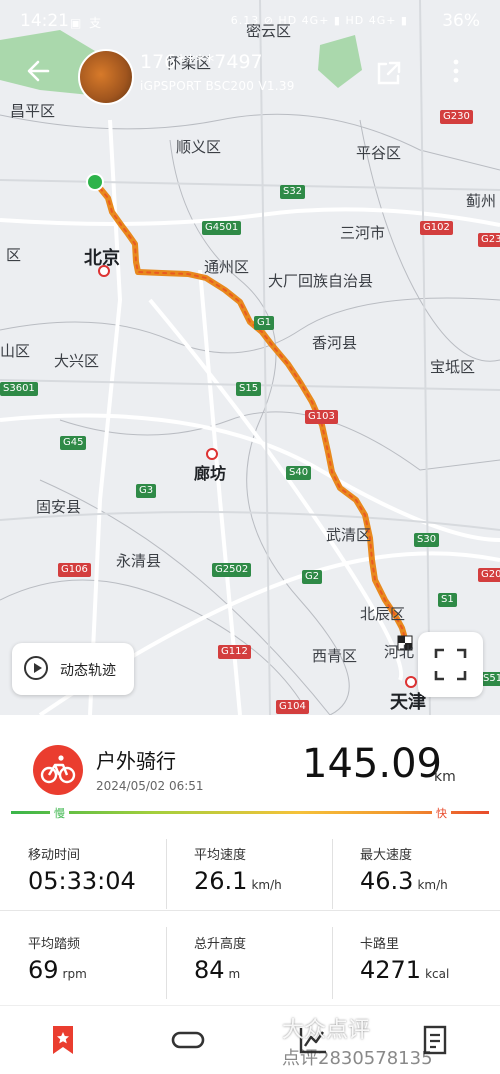  I want to click on road-shield: S51, so click(490, 679).